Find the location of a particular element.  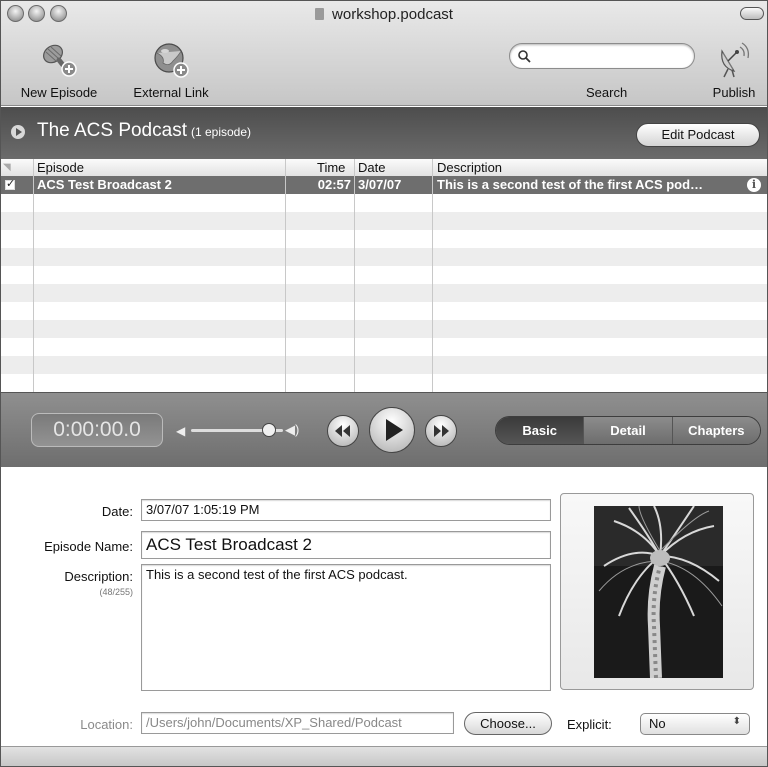

publish-button: Publish is located at coordinates (734, 70).